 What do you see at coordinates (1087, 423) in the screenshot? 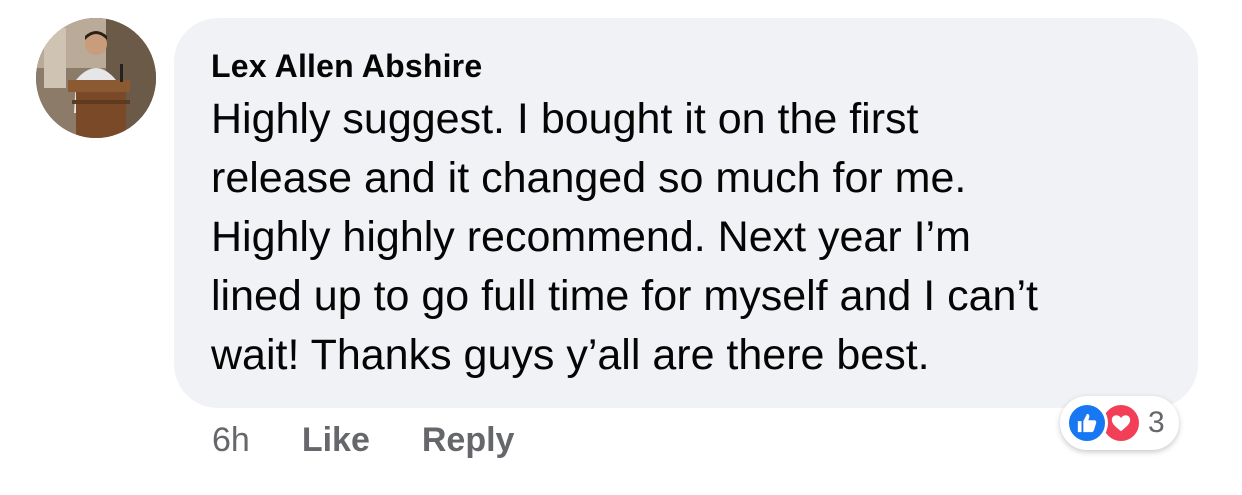
I see `like-icon` at bounding box center [1087, 423].